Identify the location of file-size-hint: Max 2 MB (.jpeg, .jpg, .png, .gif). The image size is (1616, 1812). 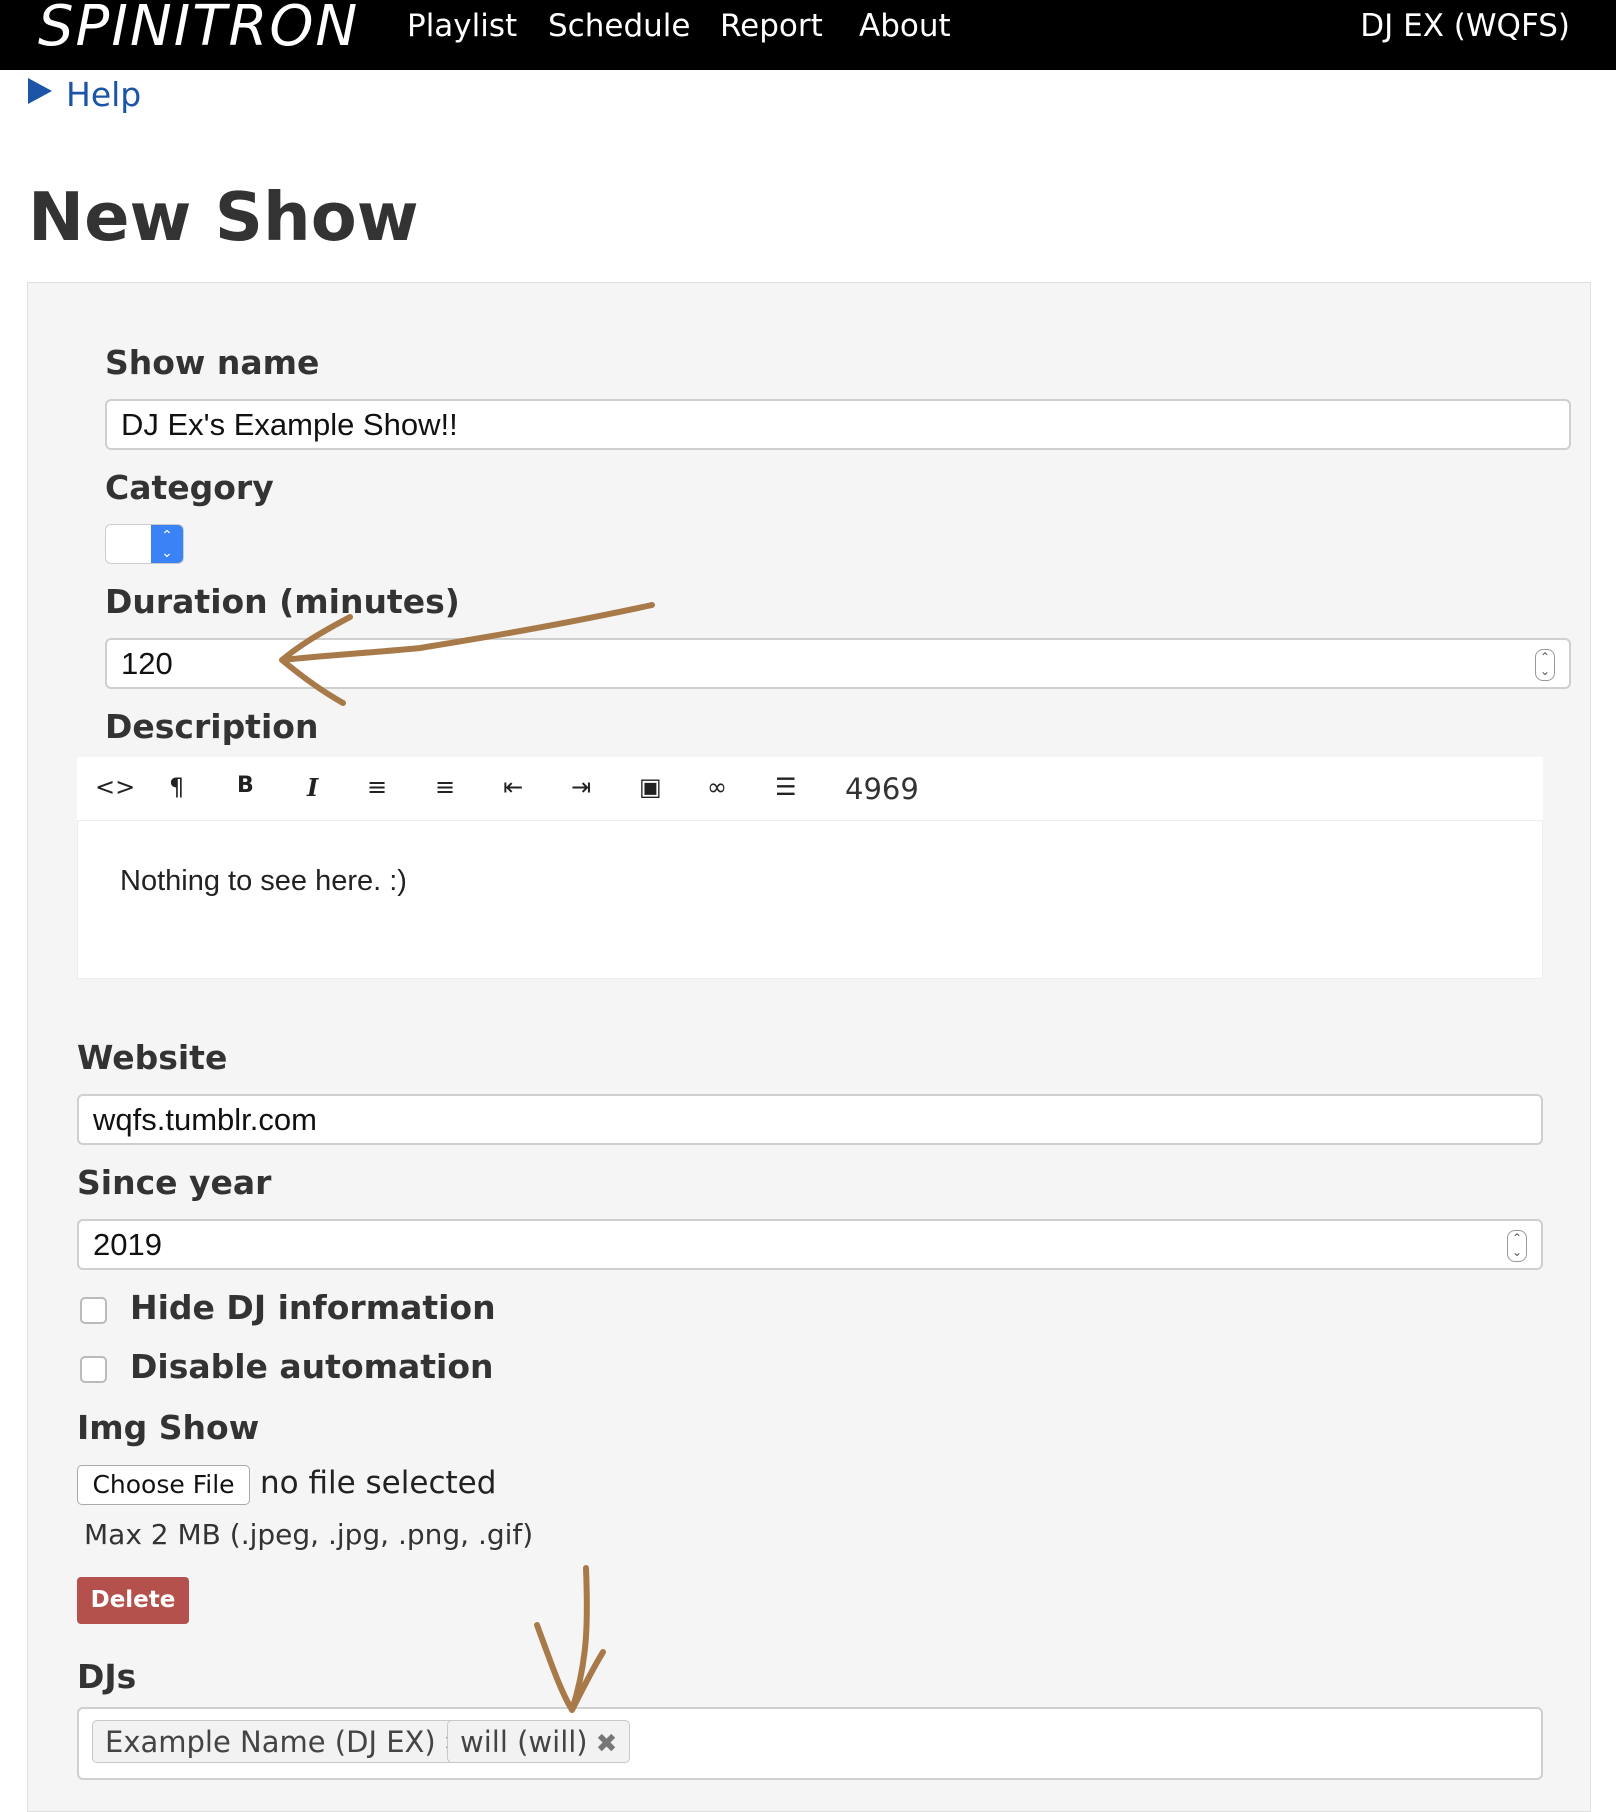
(309, 1534).